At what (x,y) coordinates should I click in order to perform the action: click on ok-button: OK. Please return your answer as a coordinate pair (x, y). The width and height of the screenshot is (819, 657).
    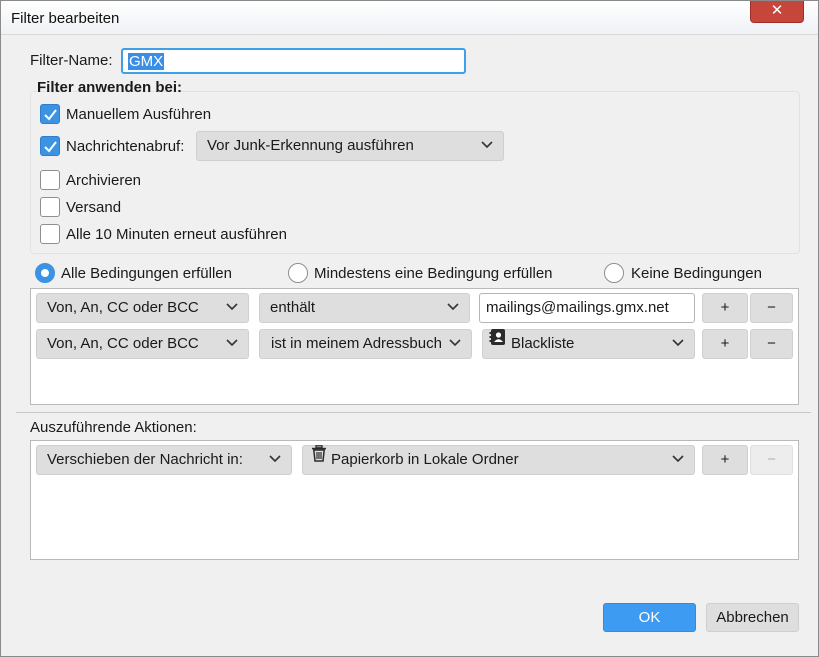
    Looking at the image, I should click on (649, 617).